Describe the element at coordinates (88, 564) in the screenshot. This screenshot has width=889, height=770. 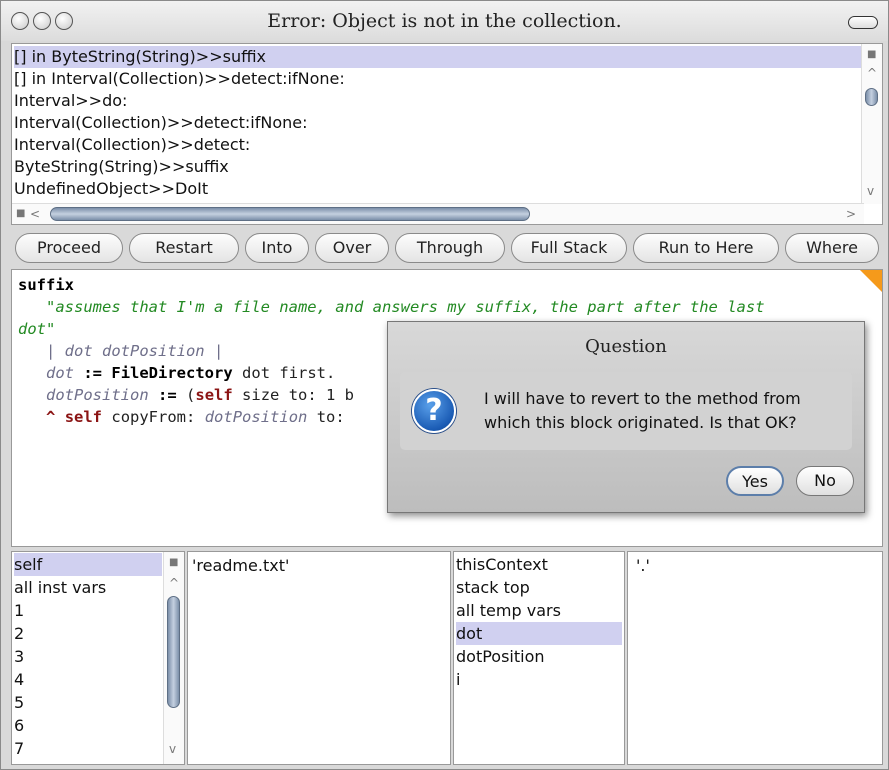
I see `list-item: self` at that location.